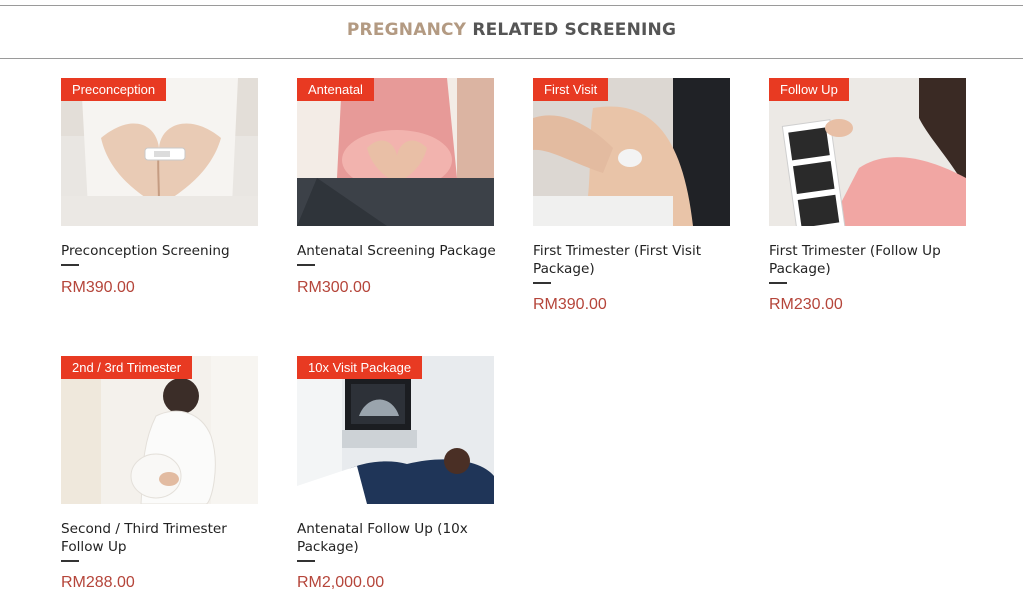 The width and height of the screenshot is (1023, 603). Describe the element at coordinates (574, 30) in the screenshot. I see `section-title-rest: RELATED SCREENING` at that location.